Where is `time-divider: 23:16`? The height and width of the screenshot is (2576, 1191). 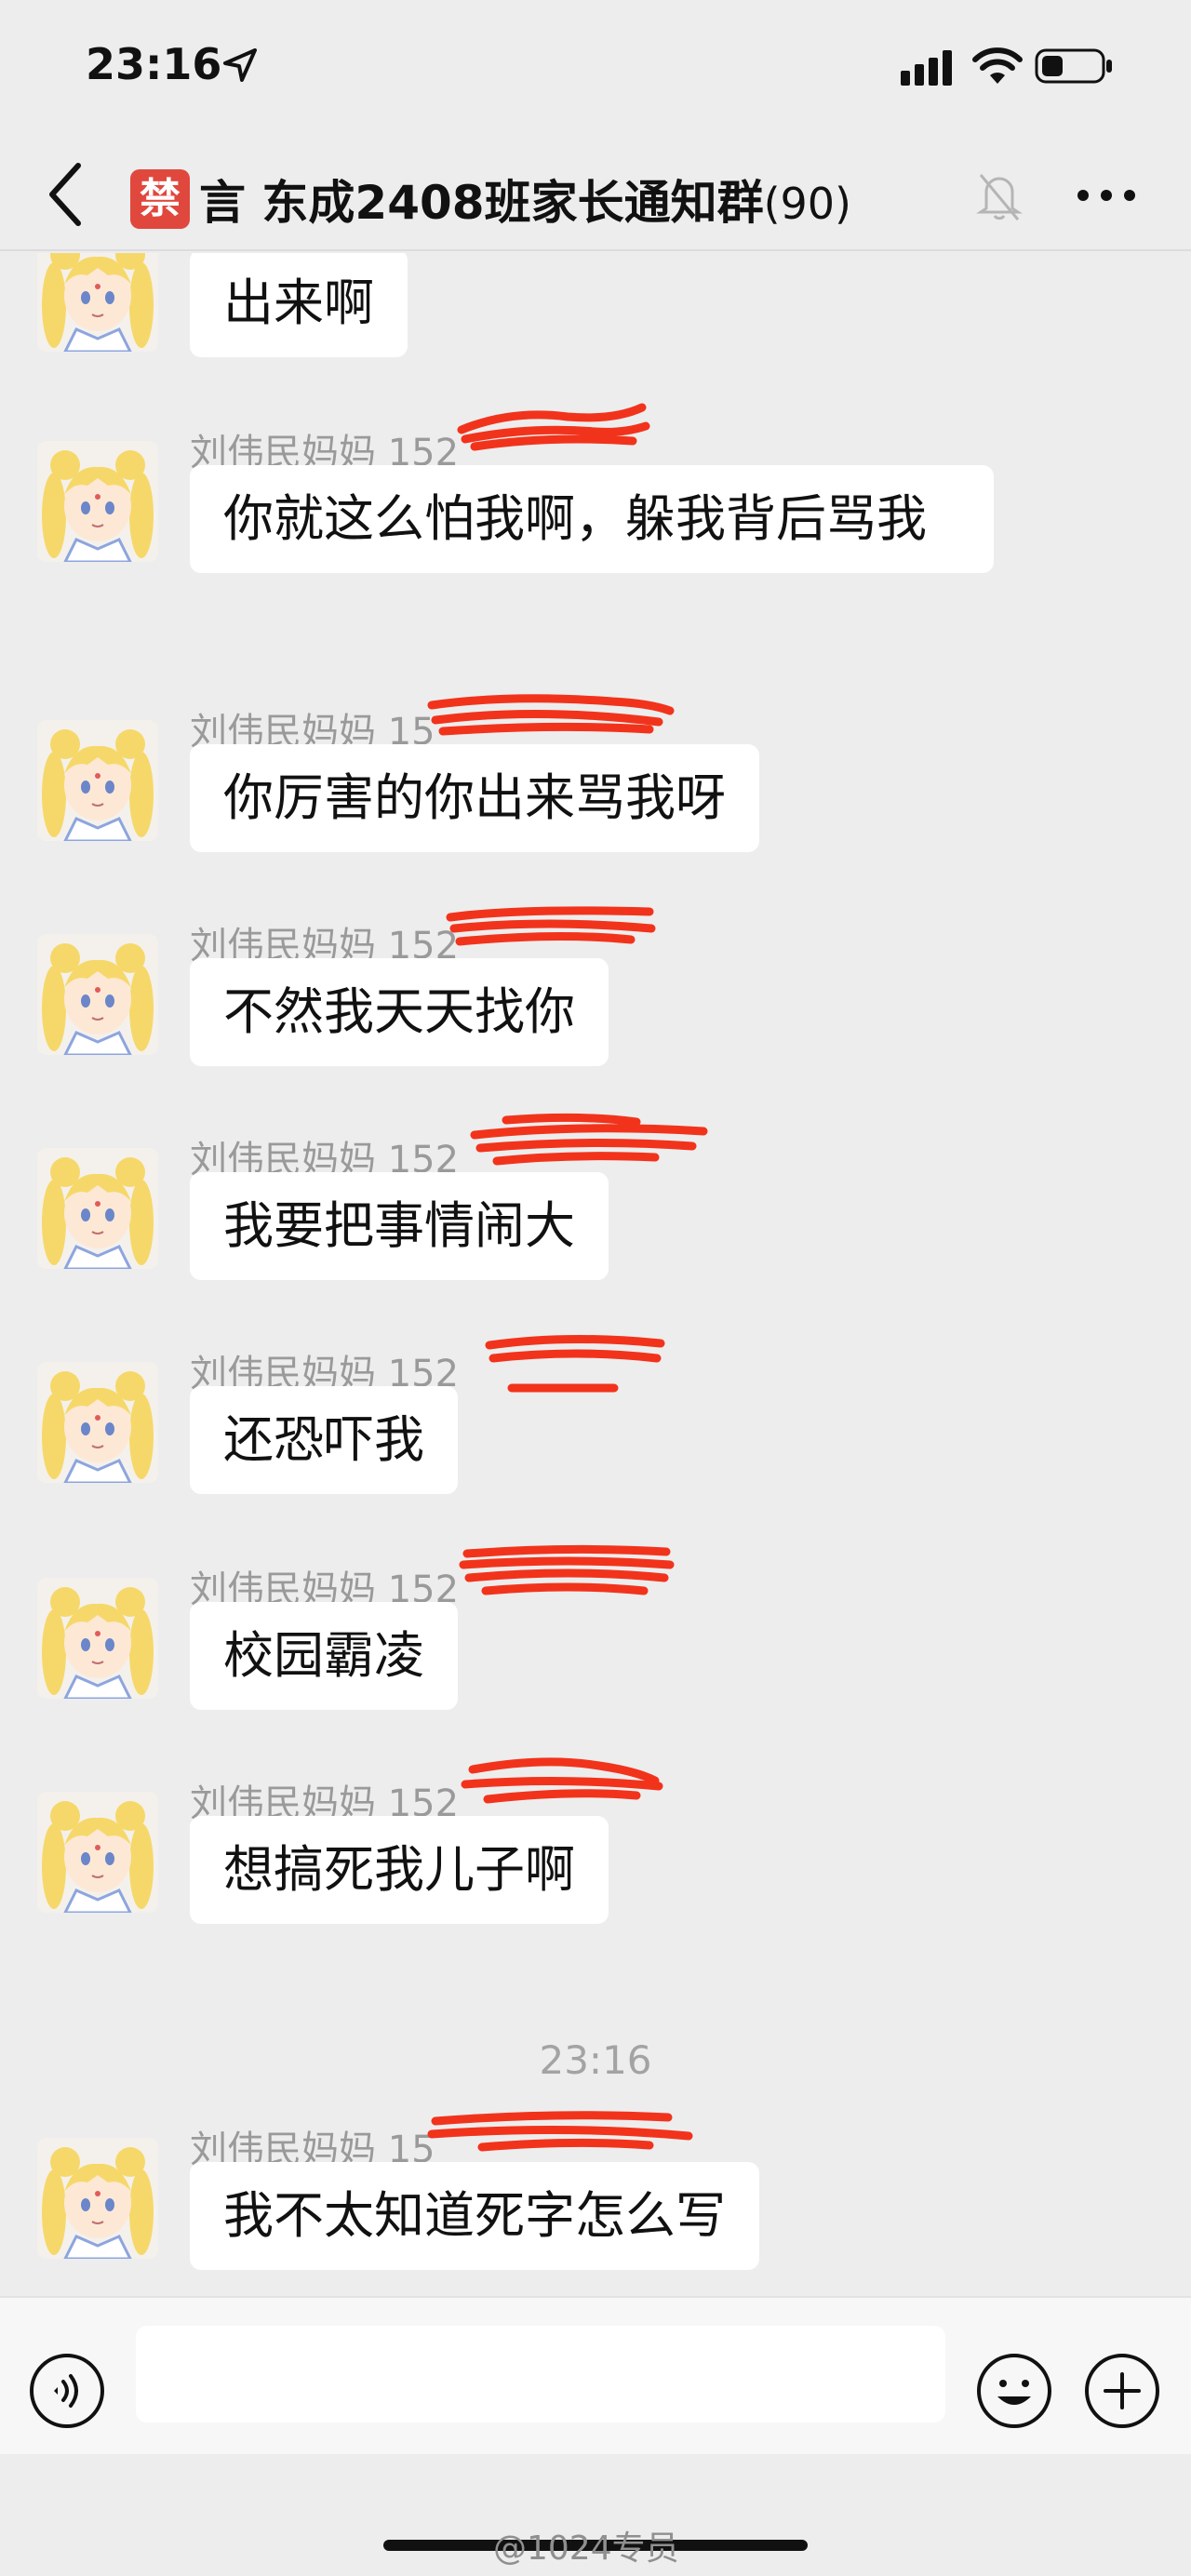 time-divider: 23:16 is located at coordinates (595, 2060).